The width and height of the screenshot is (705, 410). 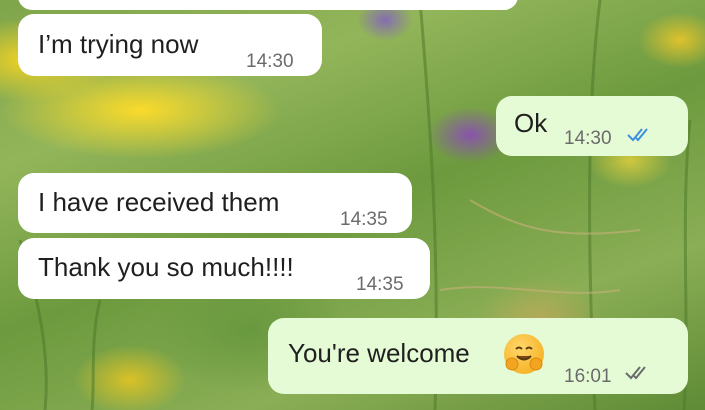 What do you see at coordinates (588, 376) in the screenshot?
I see `message-timestamp: 16:01` at bounding box center [588, 376].